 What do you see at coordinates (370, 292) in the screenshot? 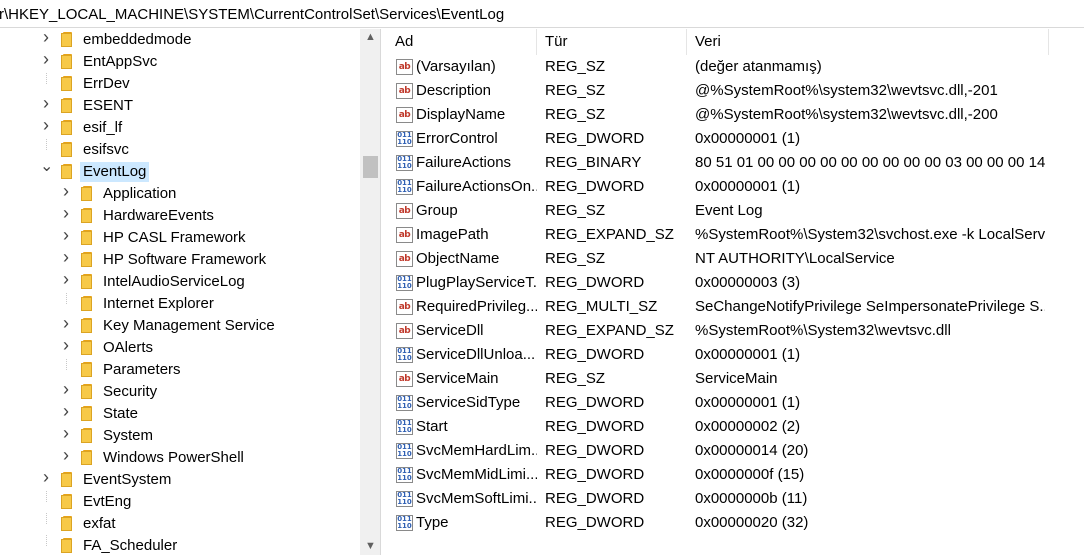
I see `tree-vertical-scrollbar: ▲ ▼` at bounding box center [370, 292].